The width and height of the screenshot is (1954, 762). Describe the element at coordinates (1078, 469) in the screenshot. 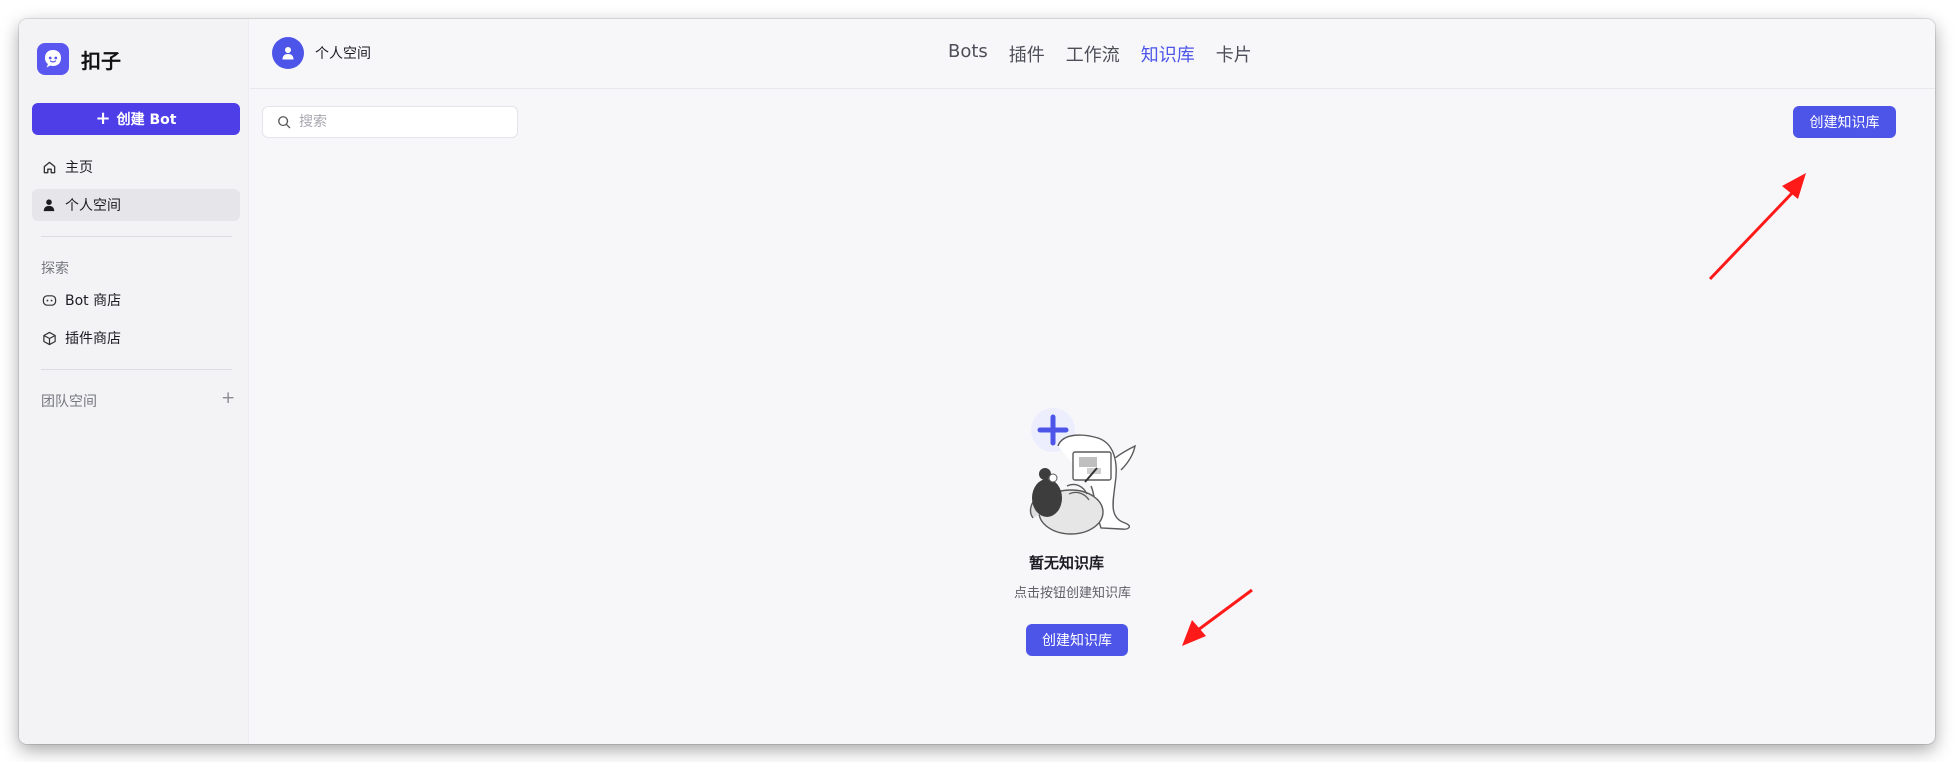

I see `empty-state-illustration` at that location.